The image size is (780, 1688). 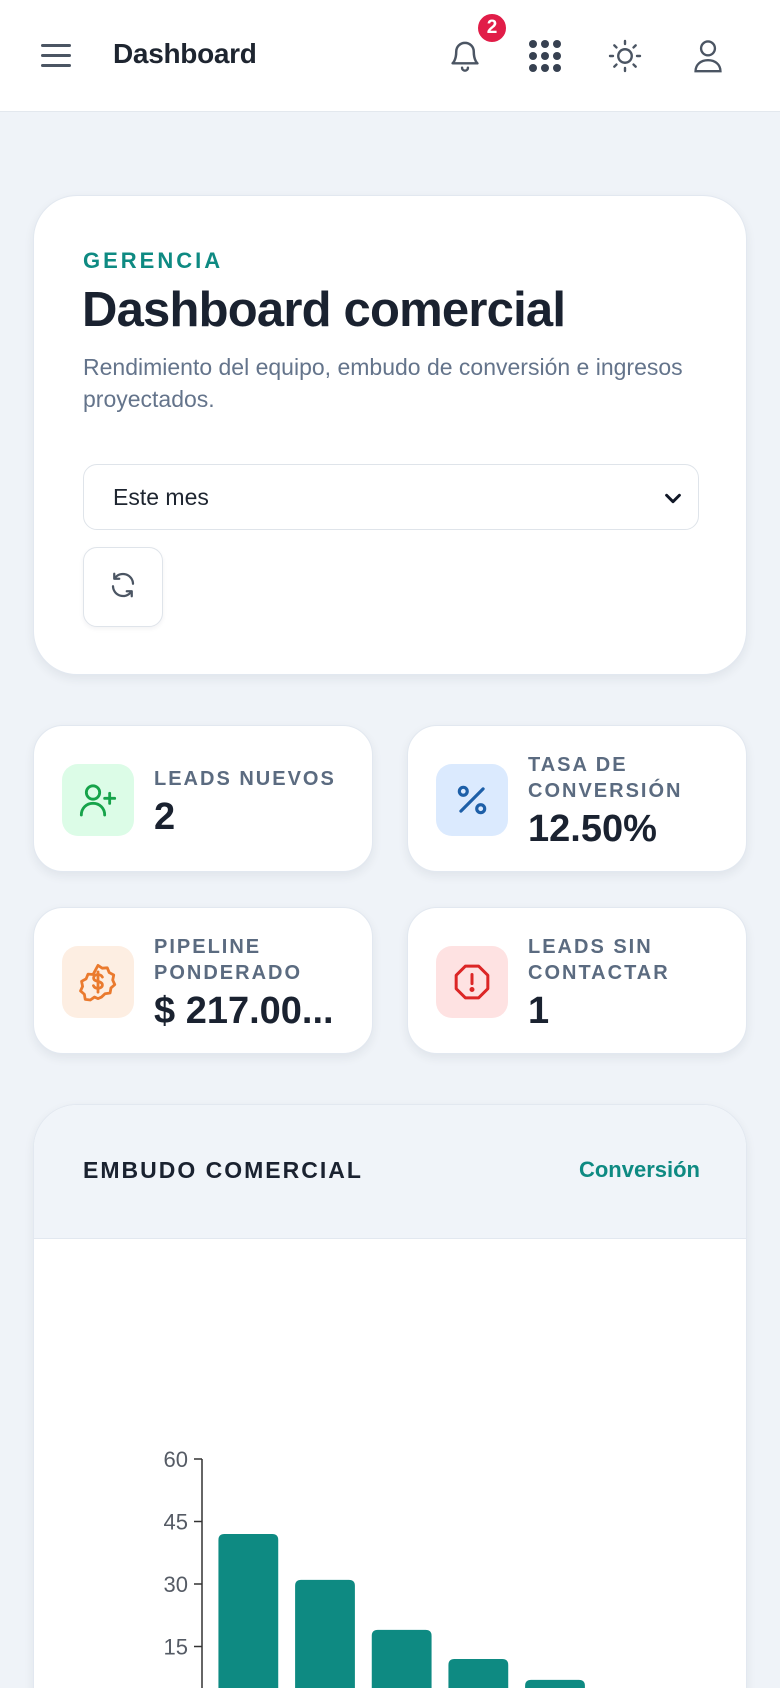 I want to click on y-tick-label: 30, so click(x=176, y=1584).